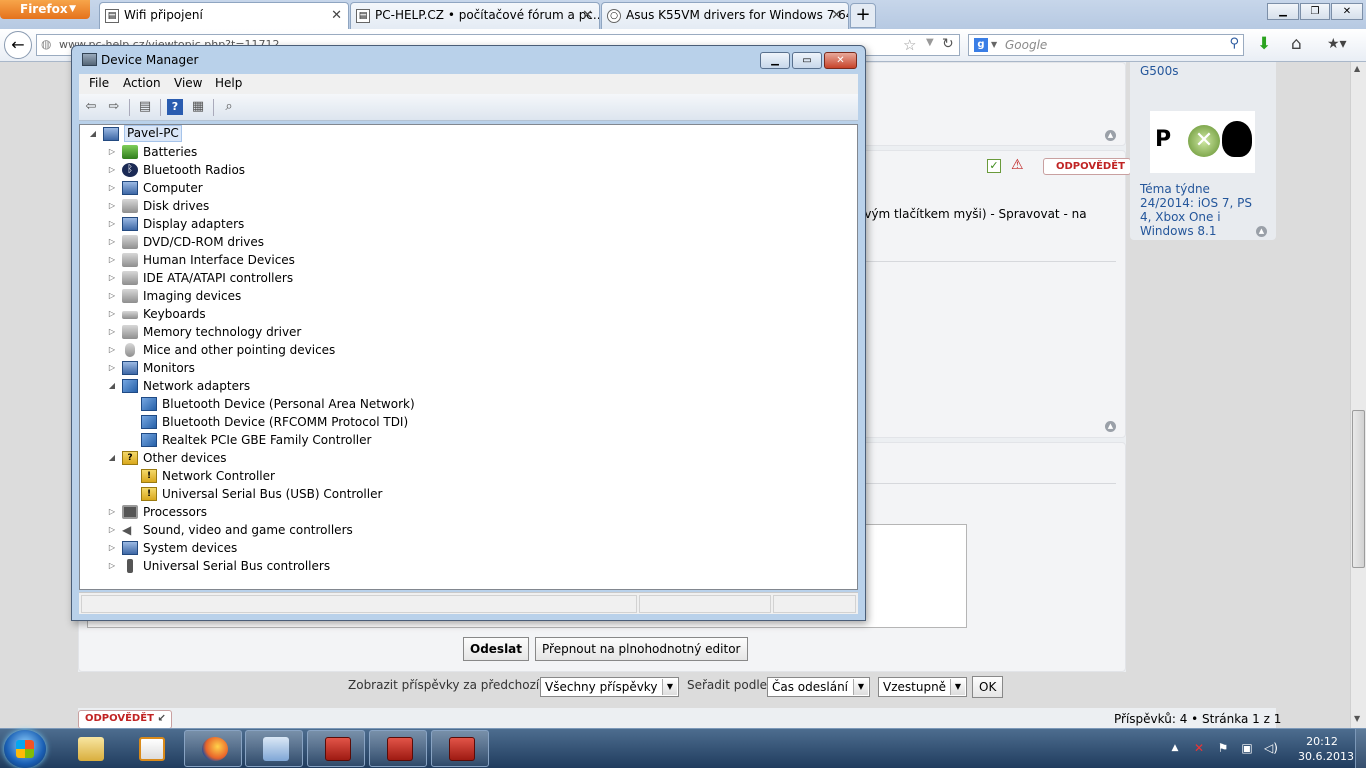 This screenshot has height=768, width=1366. Describe the element at coordinates (1315, 11) in the screenshot. I see `browser-restore-button: ❐` at that location.